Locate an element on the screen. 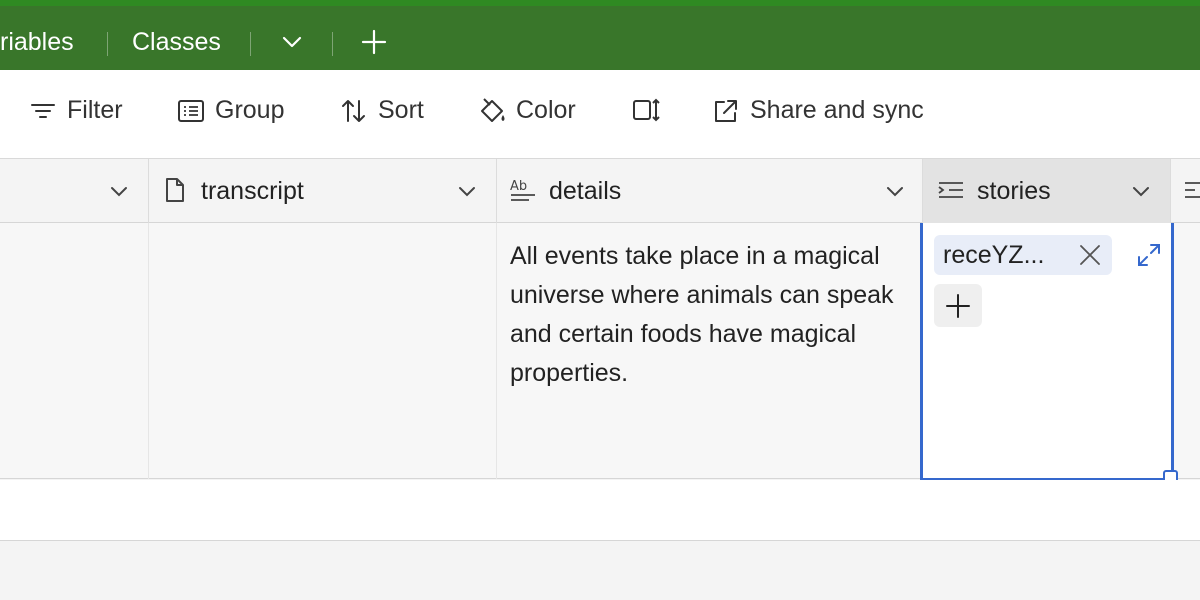 Image resolution: width=1200 pixels, height=600 pixels. table-cell is located at coordinates (74, 351).